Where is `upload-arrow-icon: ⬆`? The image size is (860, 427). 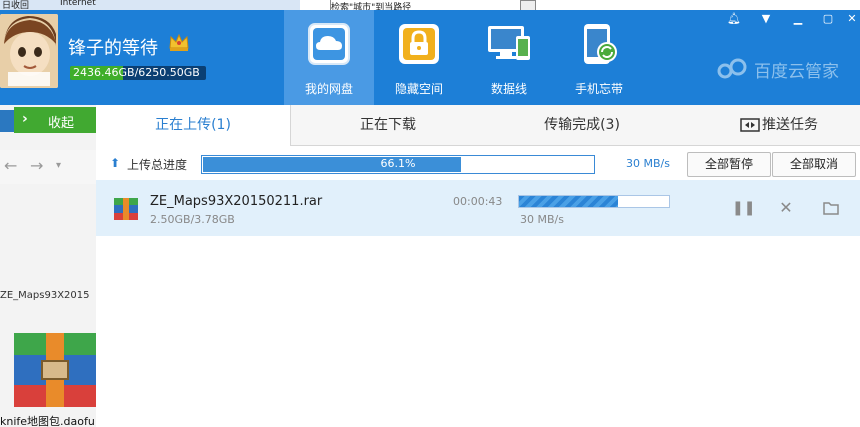
upload-arrow-icon: ⬆ is located at coordinates (115, 163).